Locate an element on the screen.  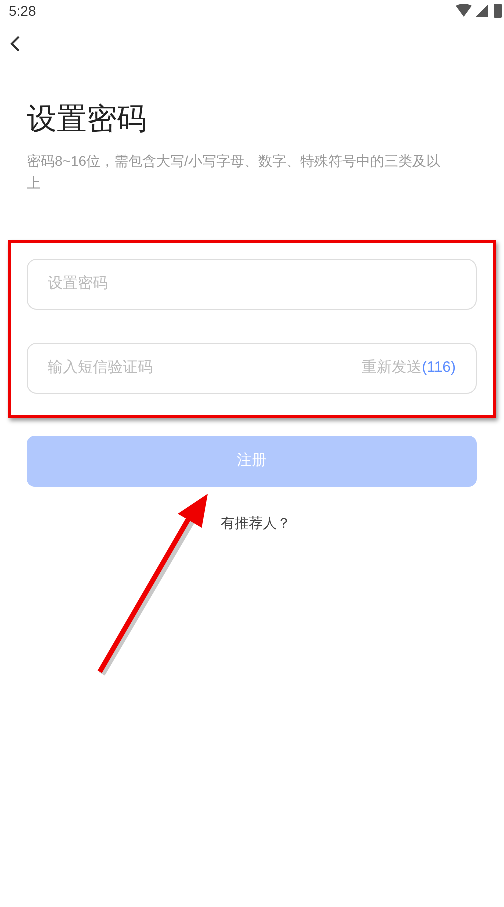
input-field: 输入短信验证码 重新发送(116) is located at coordinates (252, 368).